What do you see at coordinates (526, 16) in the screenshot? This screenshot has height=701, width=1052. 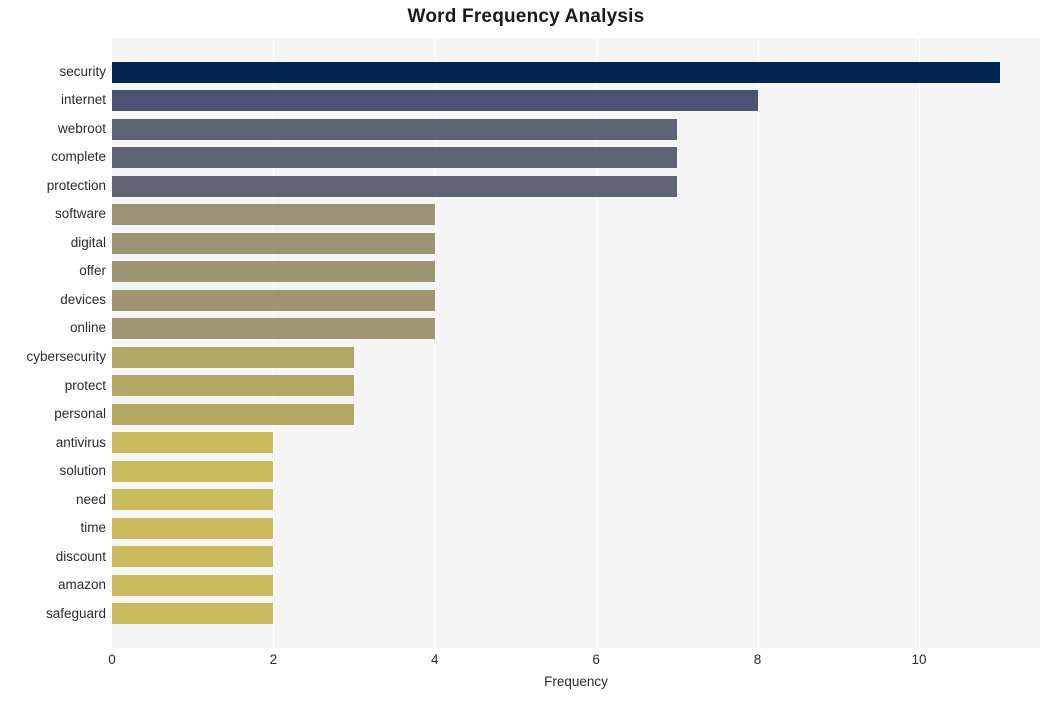 I see `chart-title: Word Frequency Analysis` at bounding box center [526, 16].